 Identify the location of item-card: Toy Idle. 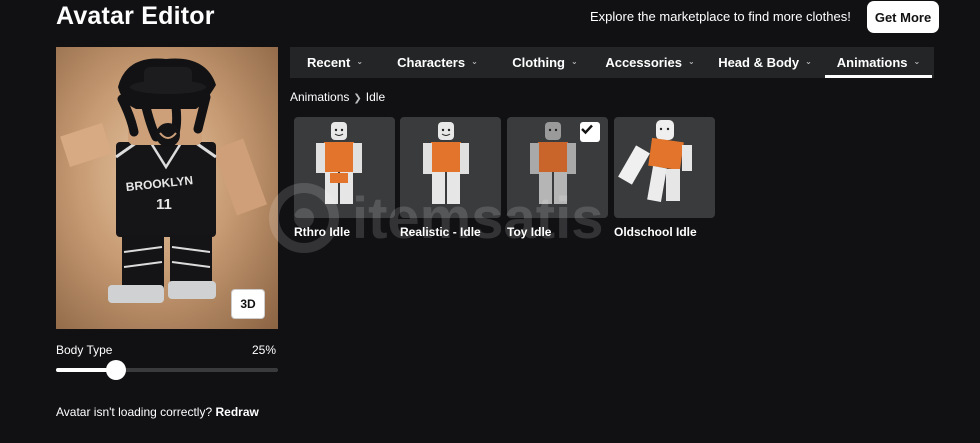
(557, 178).